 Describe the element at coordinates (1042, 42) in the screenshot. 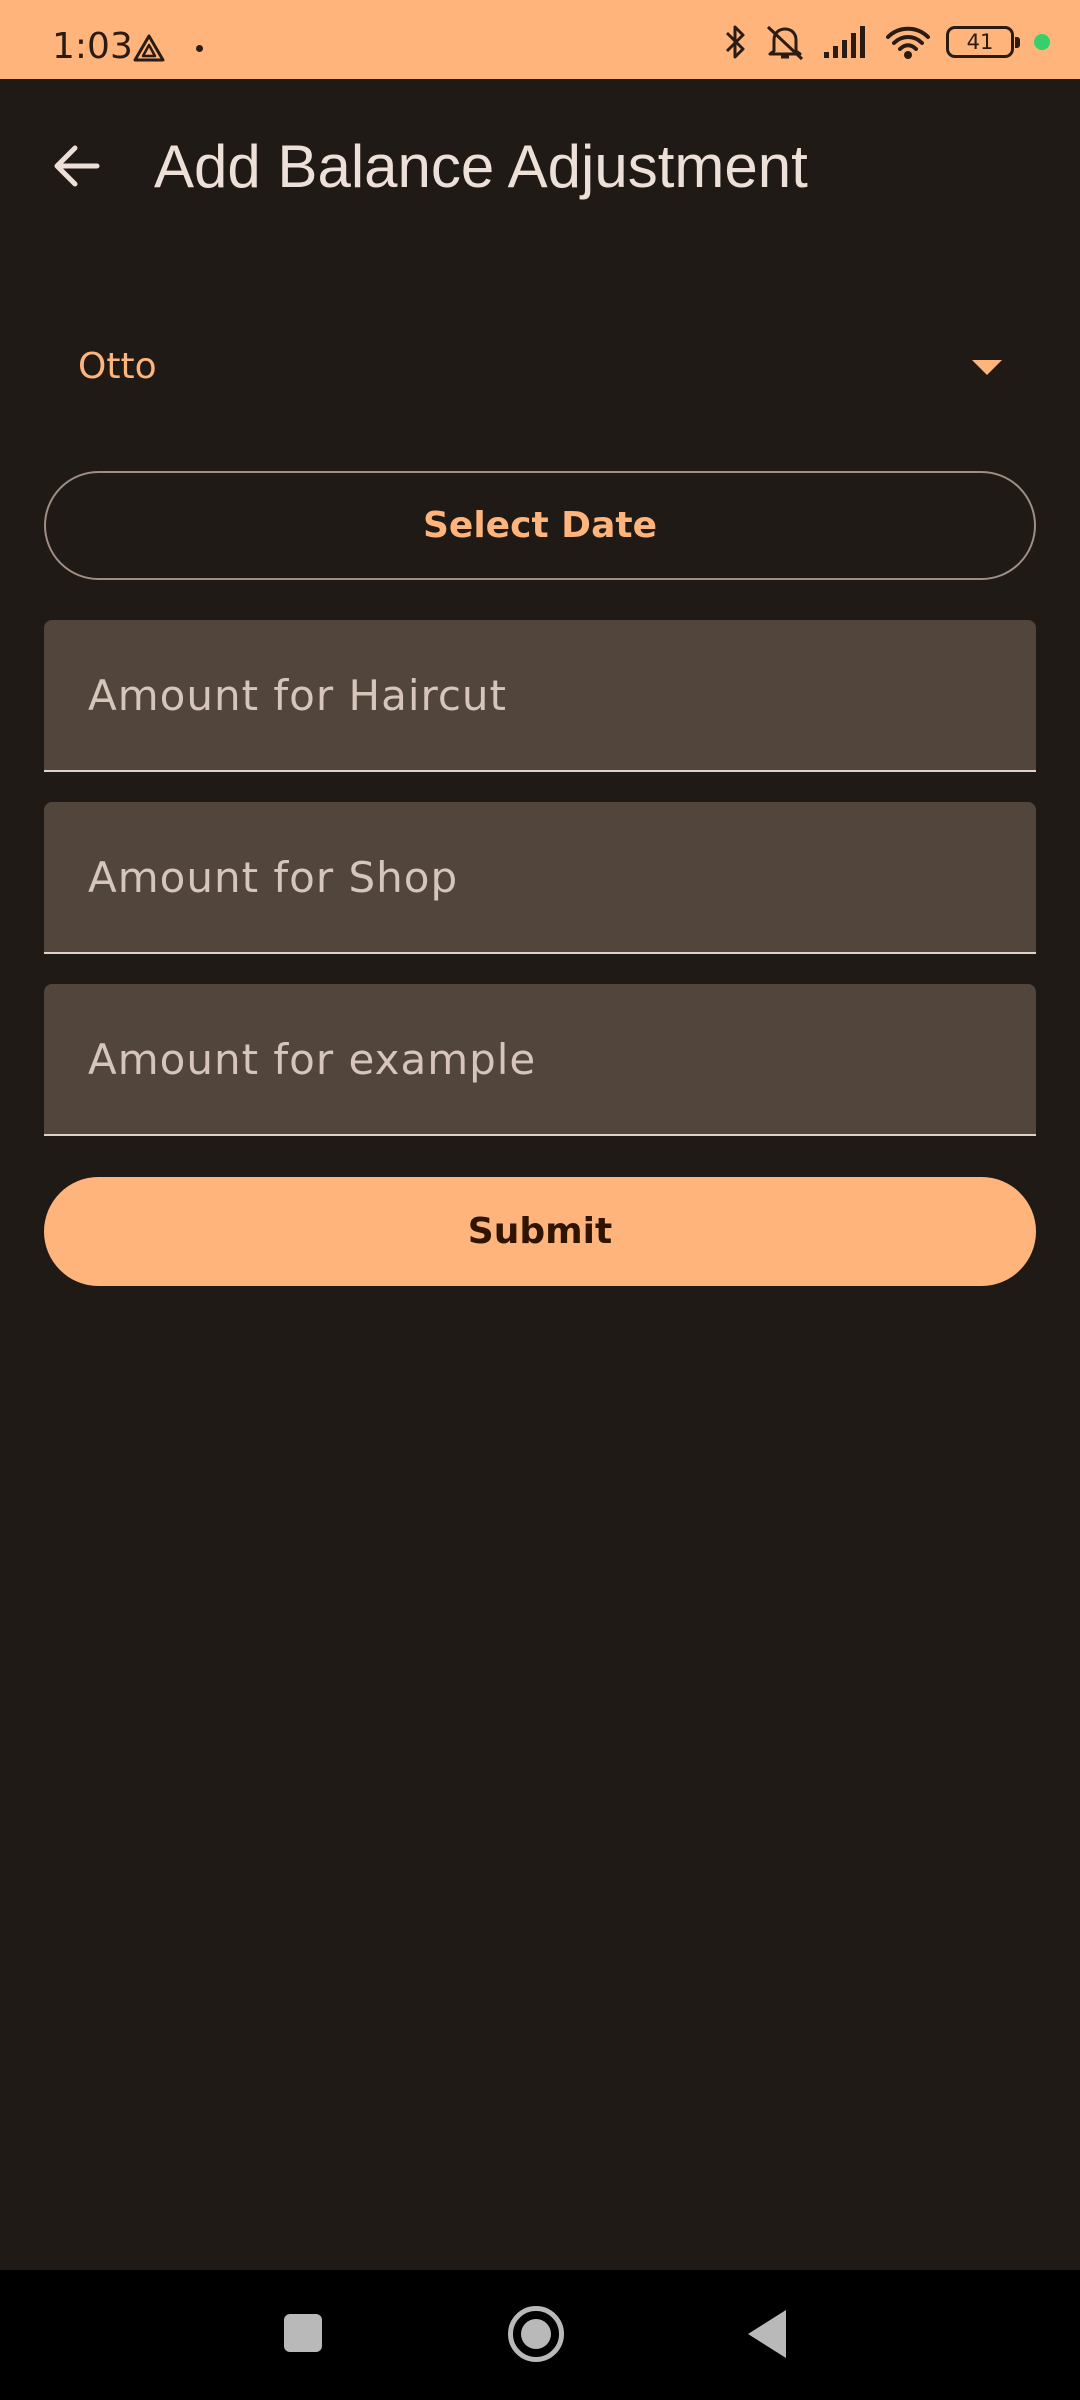

I see `privacy-indicator-dot` at that location.